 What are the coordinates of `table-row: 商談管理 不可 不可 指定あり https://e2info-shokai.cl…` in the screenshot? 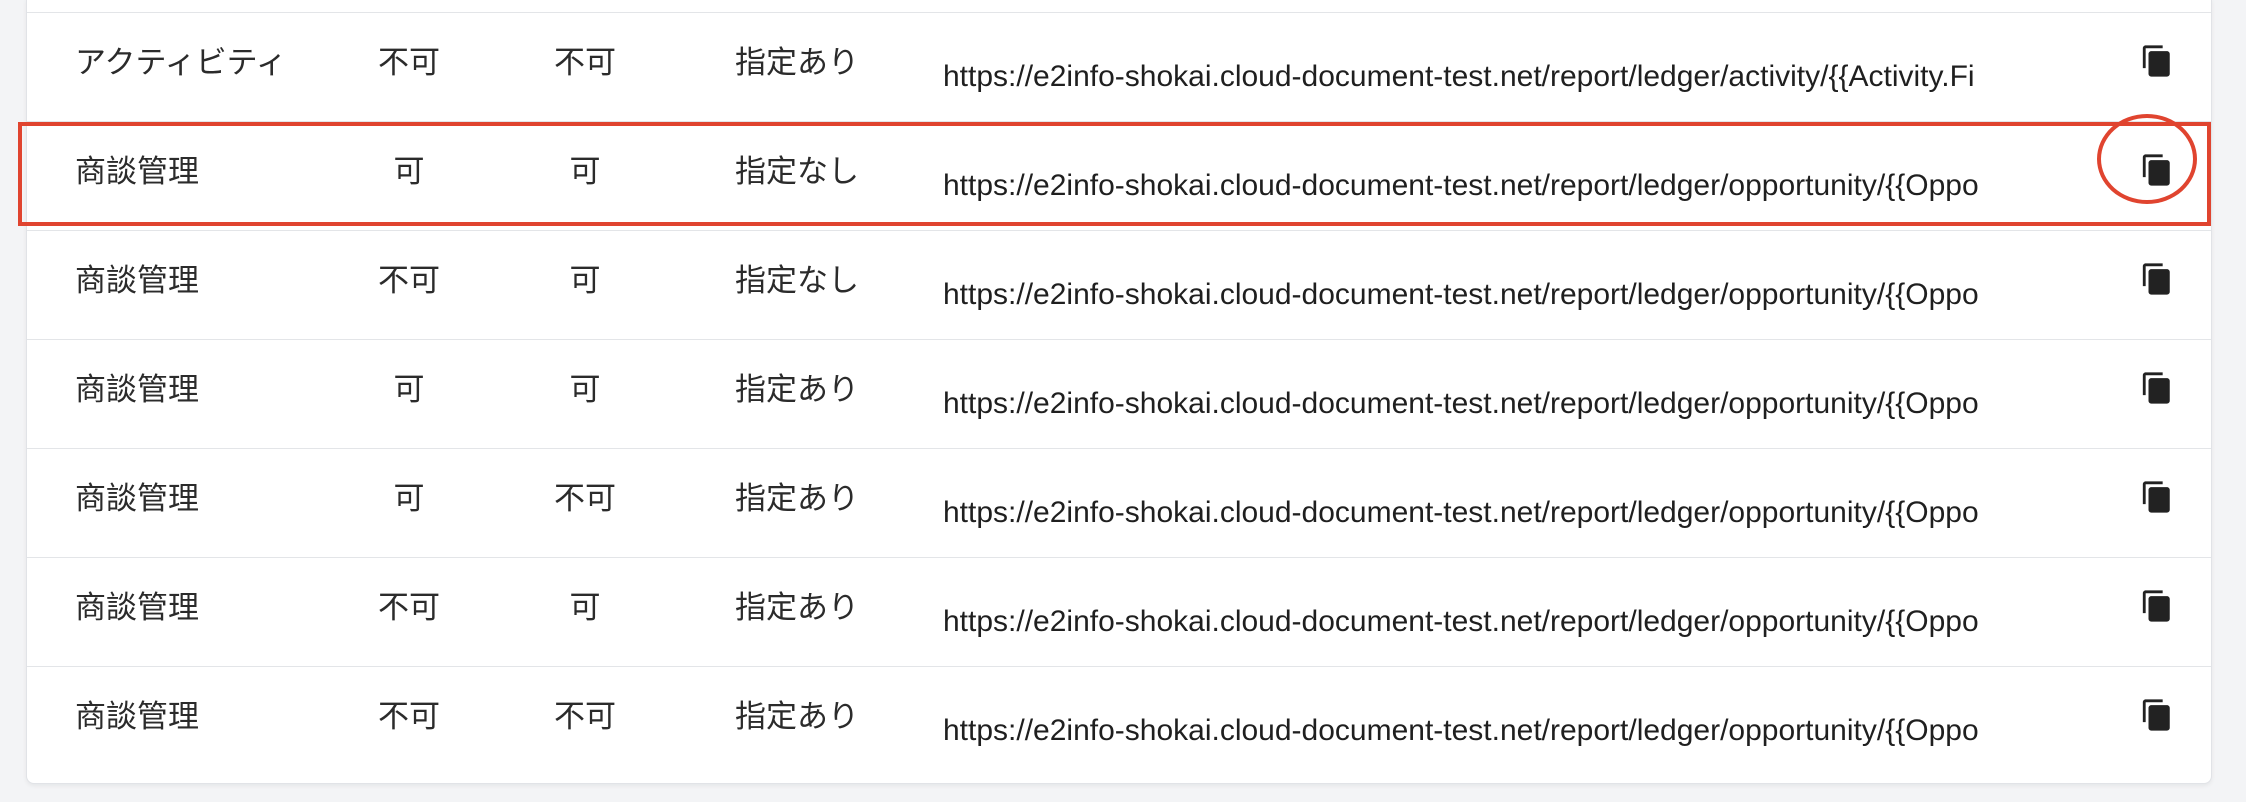 It's located at (1119, 720).